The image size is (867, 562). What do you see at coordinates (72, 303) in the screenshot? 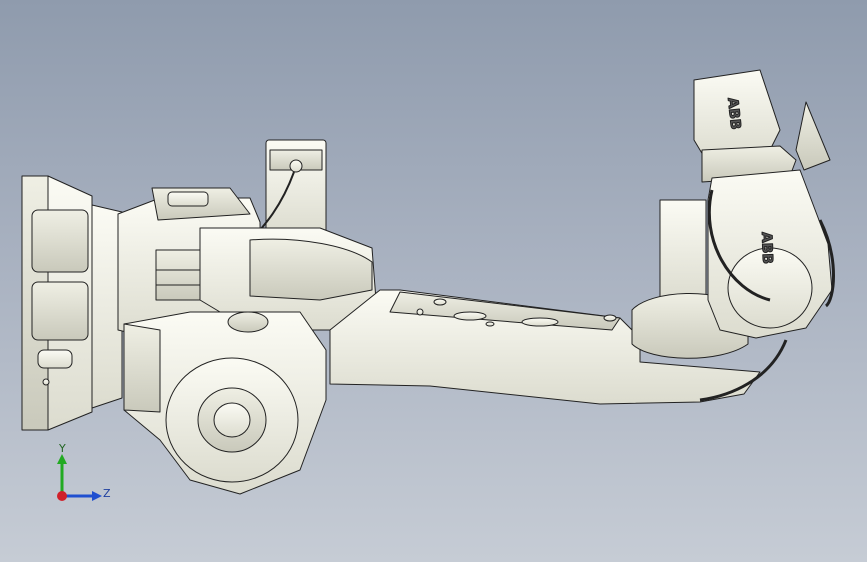
I see `base-flange` at bounding box center [72, 303].